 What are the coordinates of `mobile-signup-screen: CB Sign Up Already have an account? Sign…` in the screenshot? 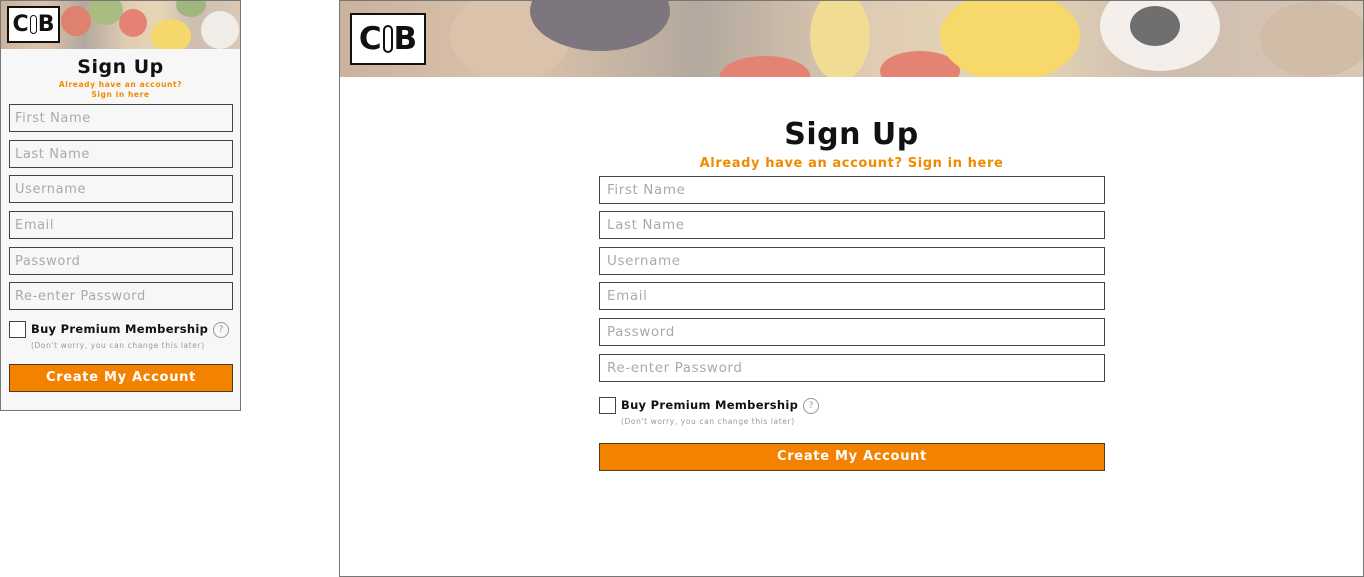 It's located at (120, 205).